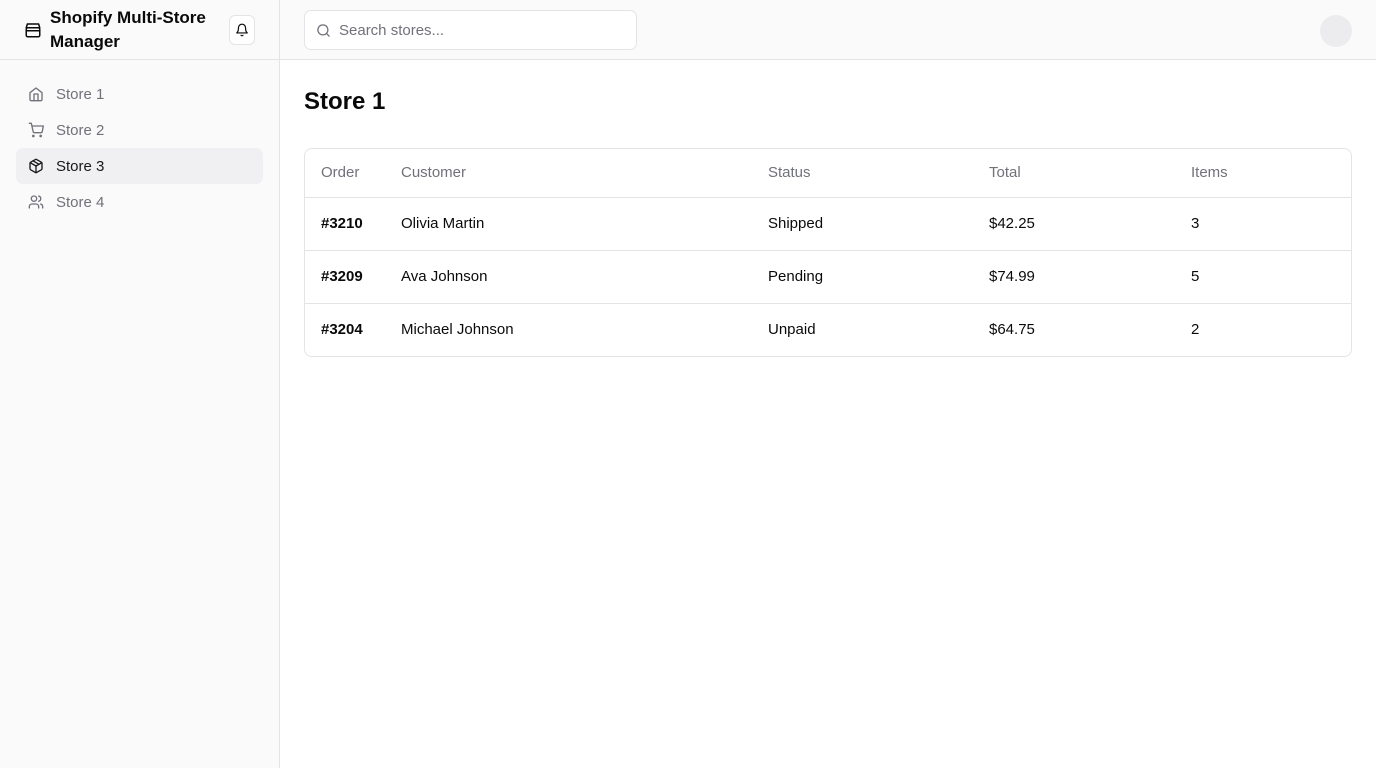 The width and height of the screenshot is (1376, 768). What do you see at coordinates (568, 224) in the screenshot?
I see `customer-cell: Olivia Martin` at bounding box center [568, 224].